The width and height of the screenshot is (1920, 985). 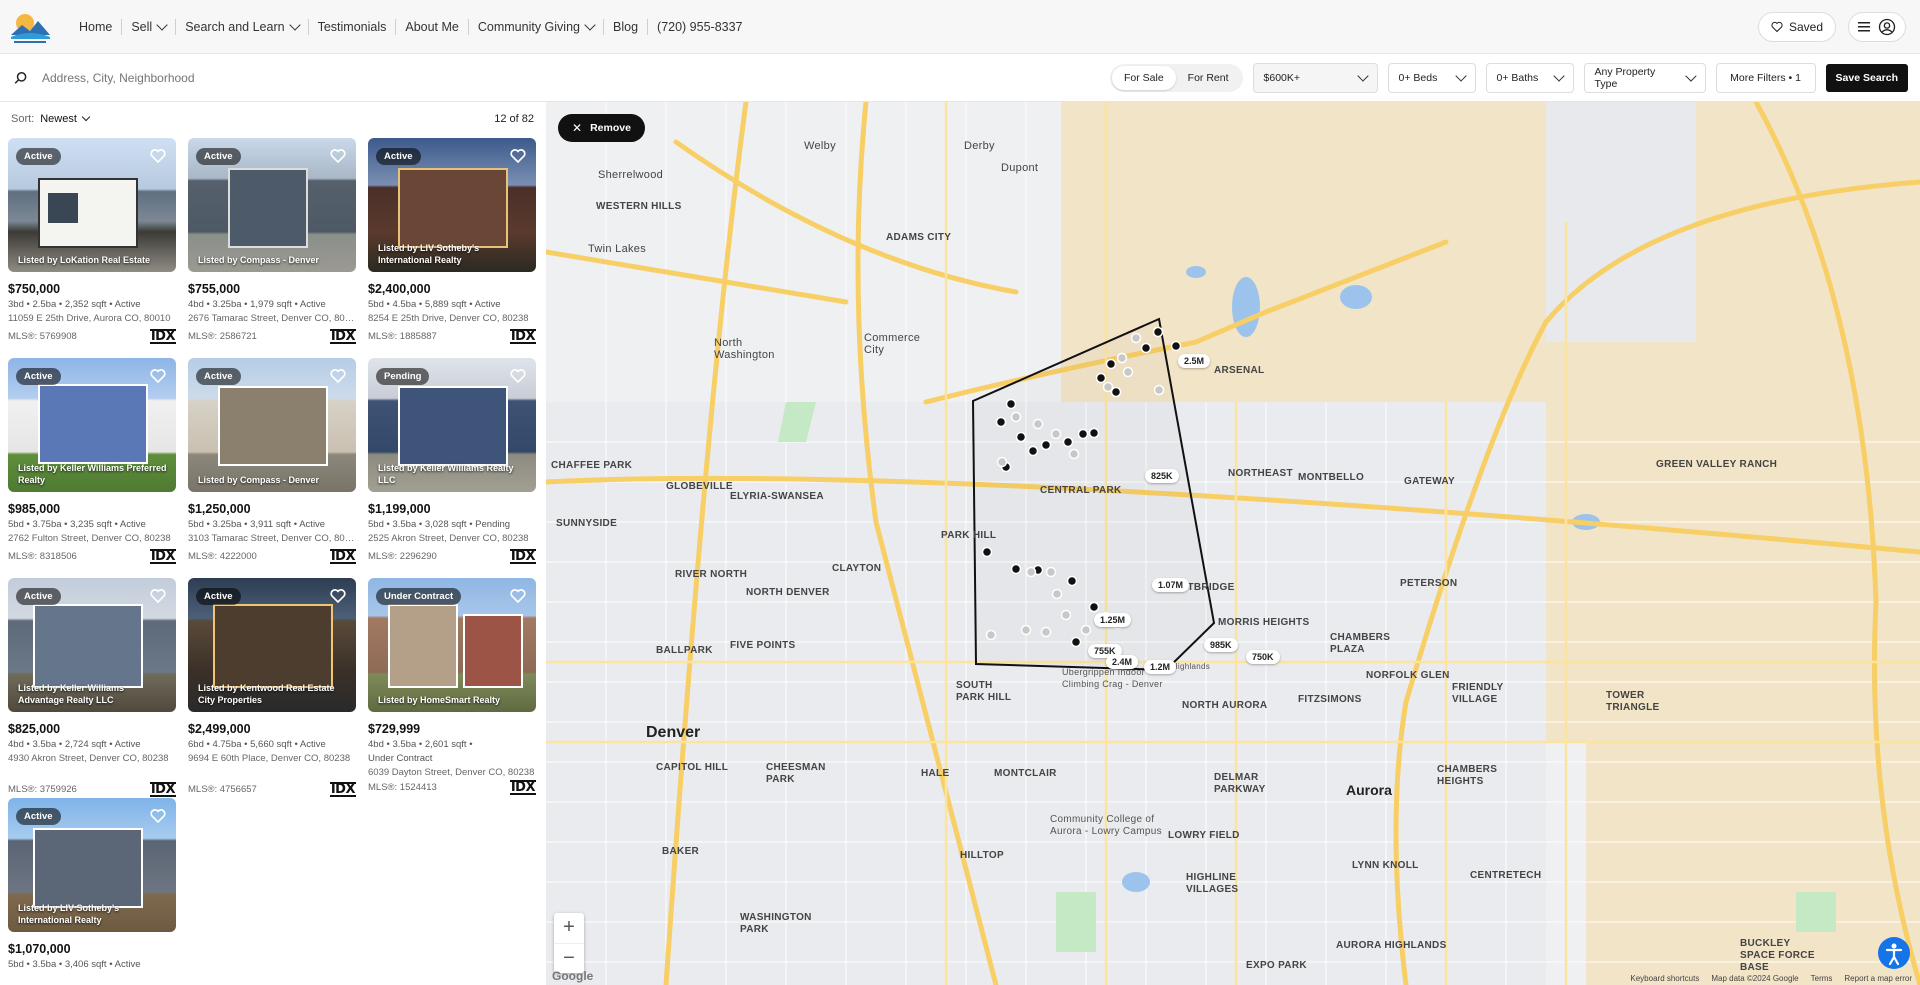 I want to click on map-label: GREEN VALLEY RANCH, so click(x=1717, y=464).